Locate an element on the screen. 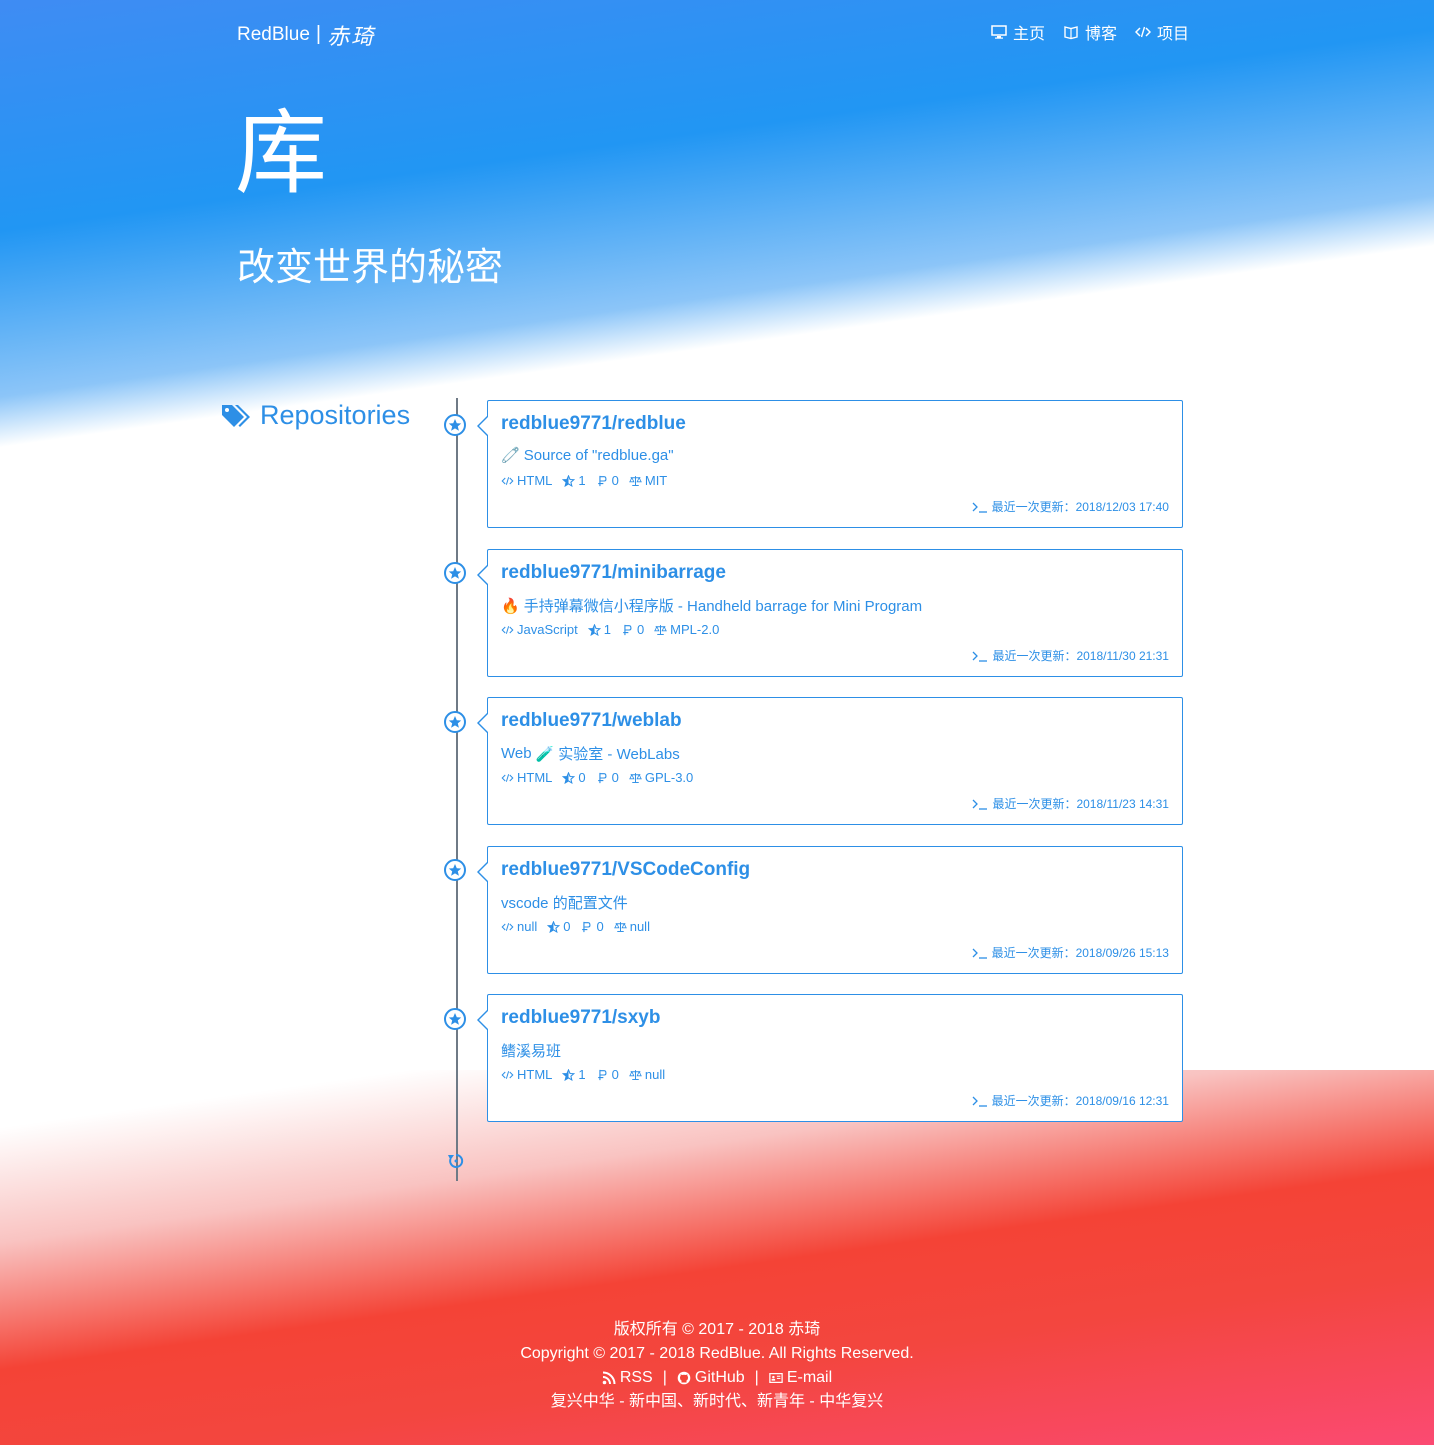 Image resolution: width=1434 pixels, height=1445 pixels. repo-updated: 最近一次更新：2018/12/03 17:40 is located at coordinates (1070, 506).